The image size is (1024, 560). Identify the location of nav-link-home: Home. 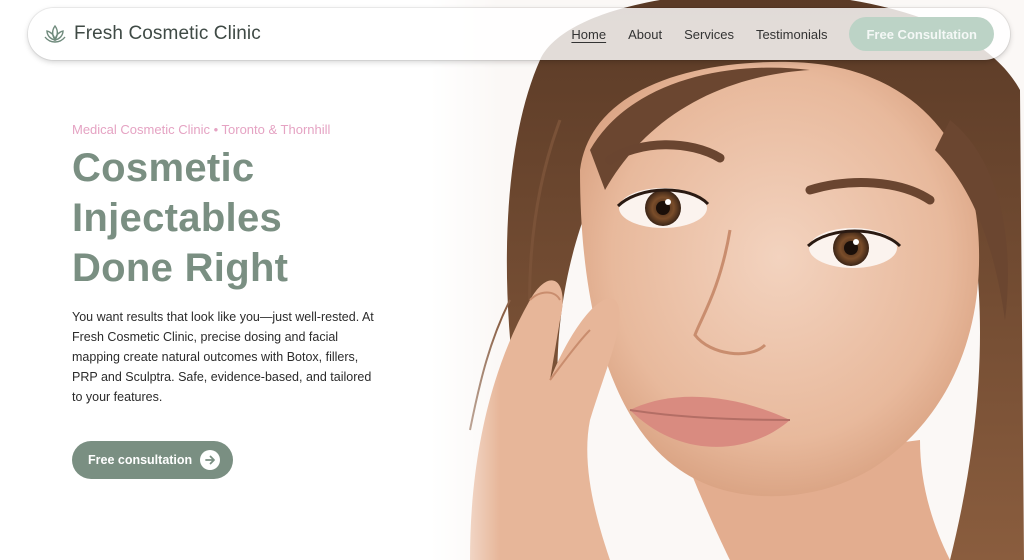
(588, 34).